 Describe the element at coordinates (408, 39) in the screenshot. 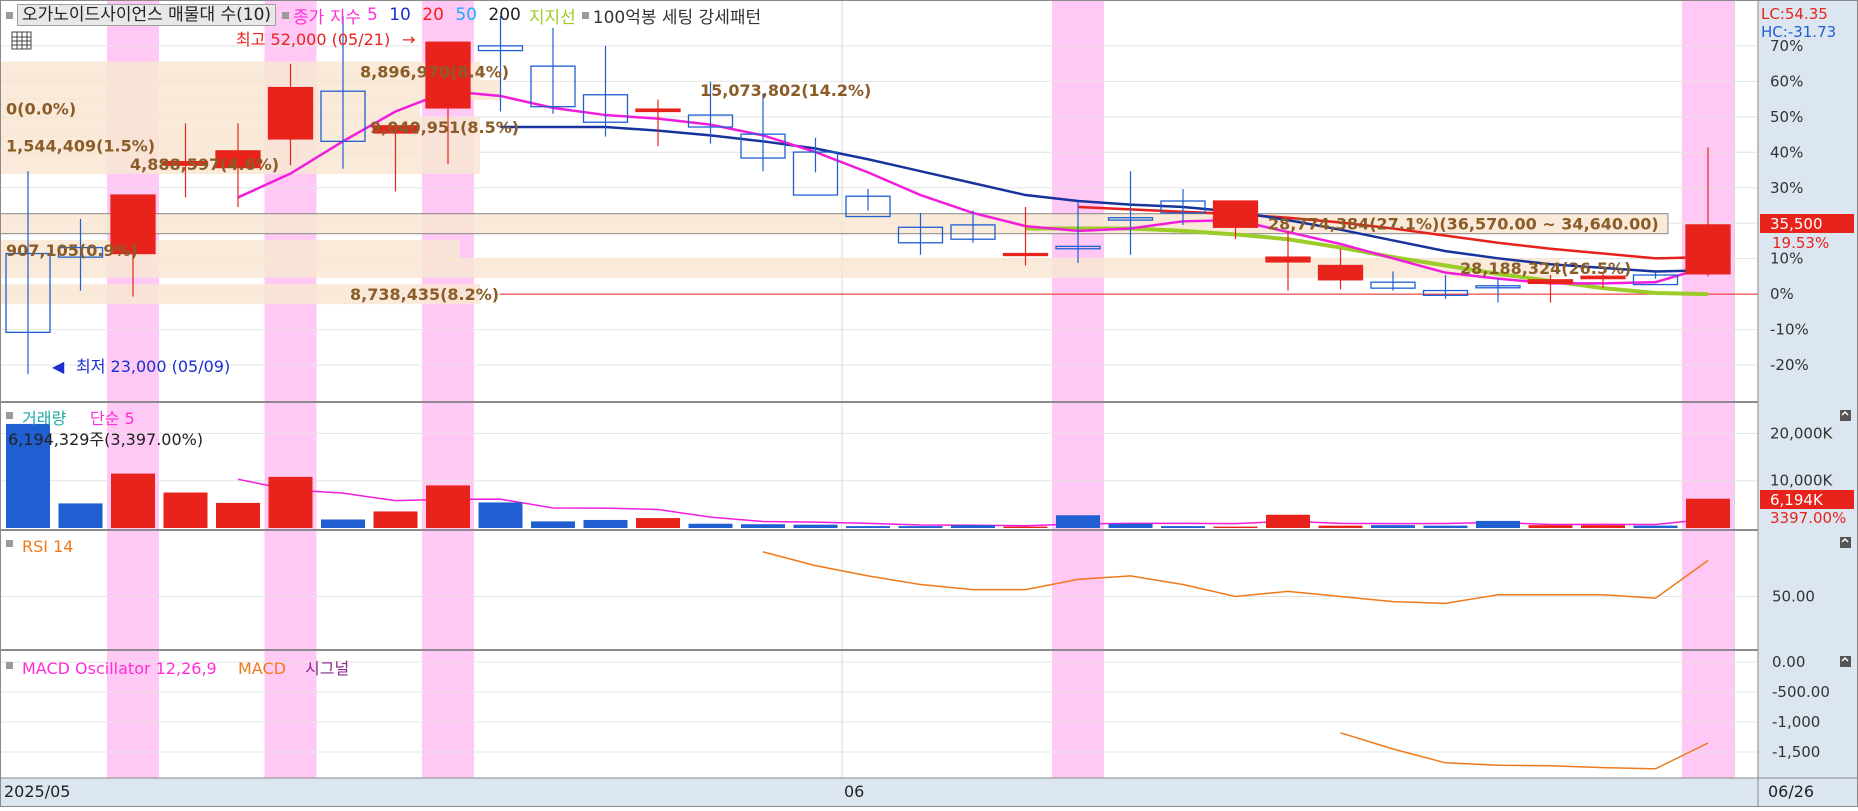

I see `high-arrow-icon: →` at that location.